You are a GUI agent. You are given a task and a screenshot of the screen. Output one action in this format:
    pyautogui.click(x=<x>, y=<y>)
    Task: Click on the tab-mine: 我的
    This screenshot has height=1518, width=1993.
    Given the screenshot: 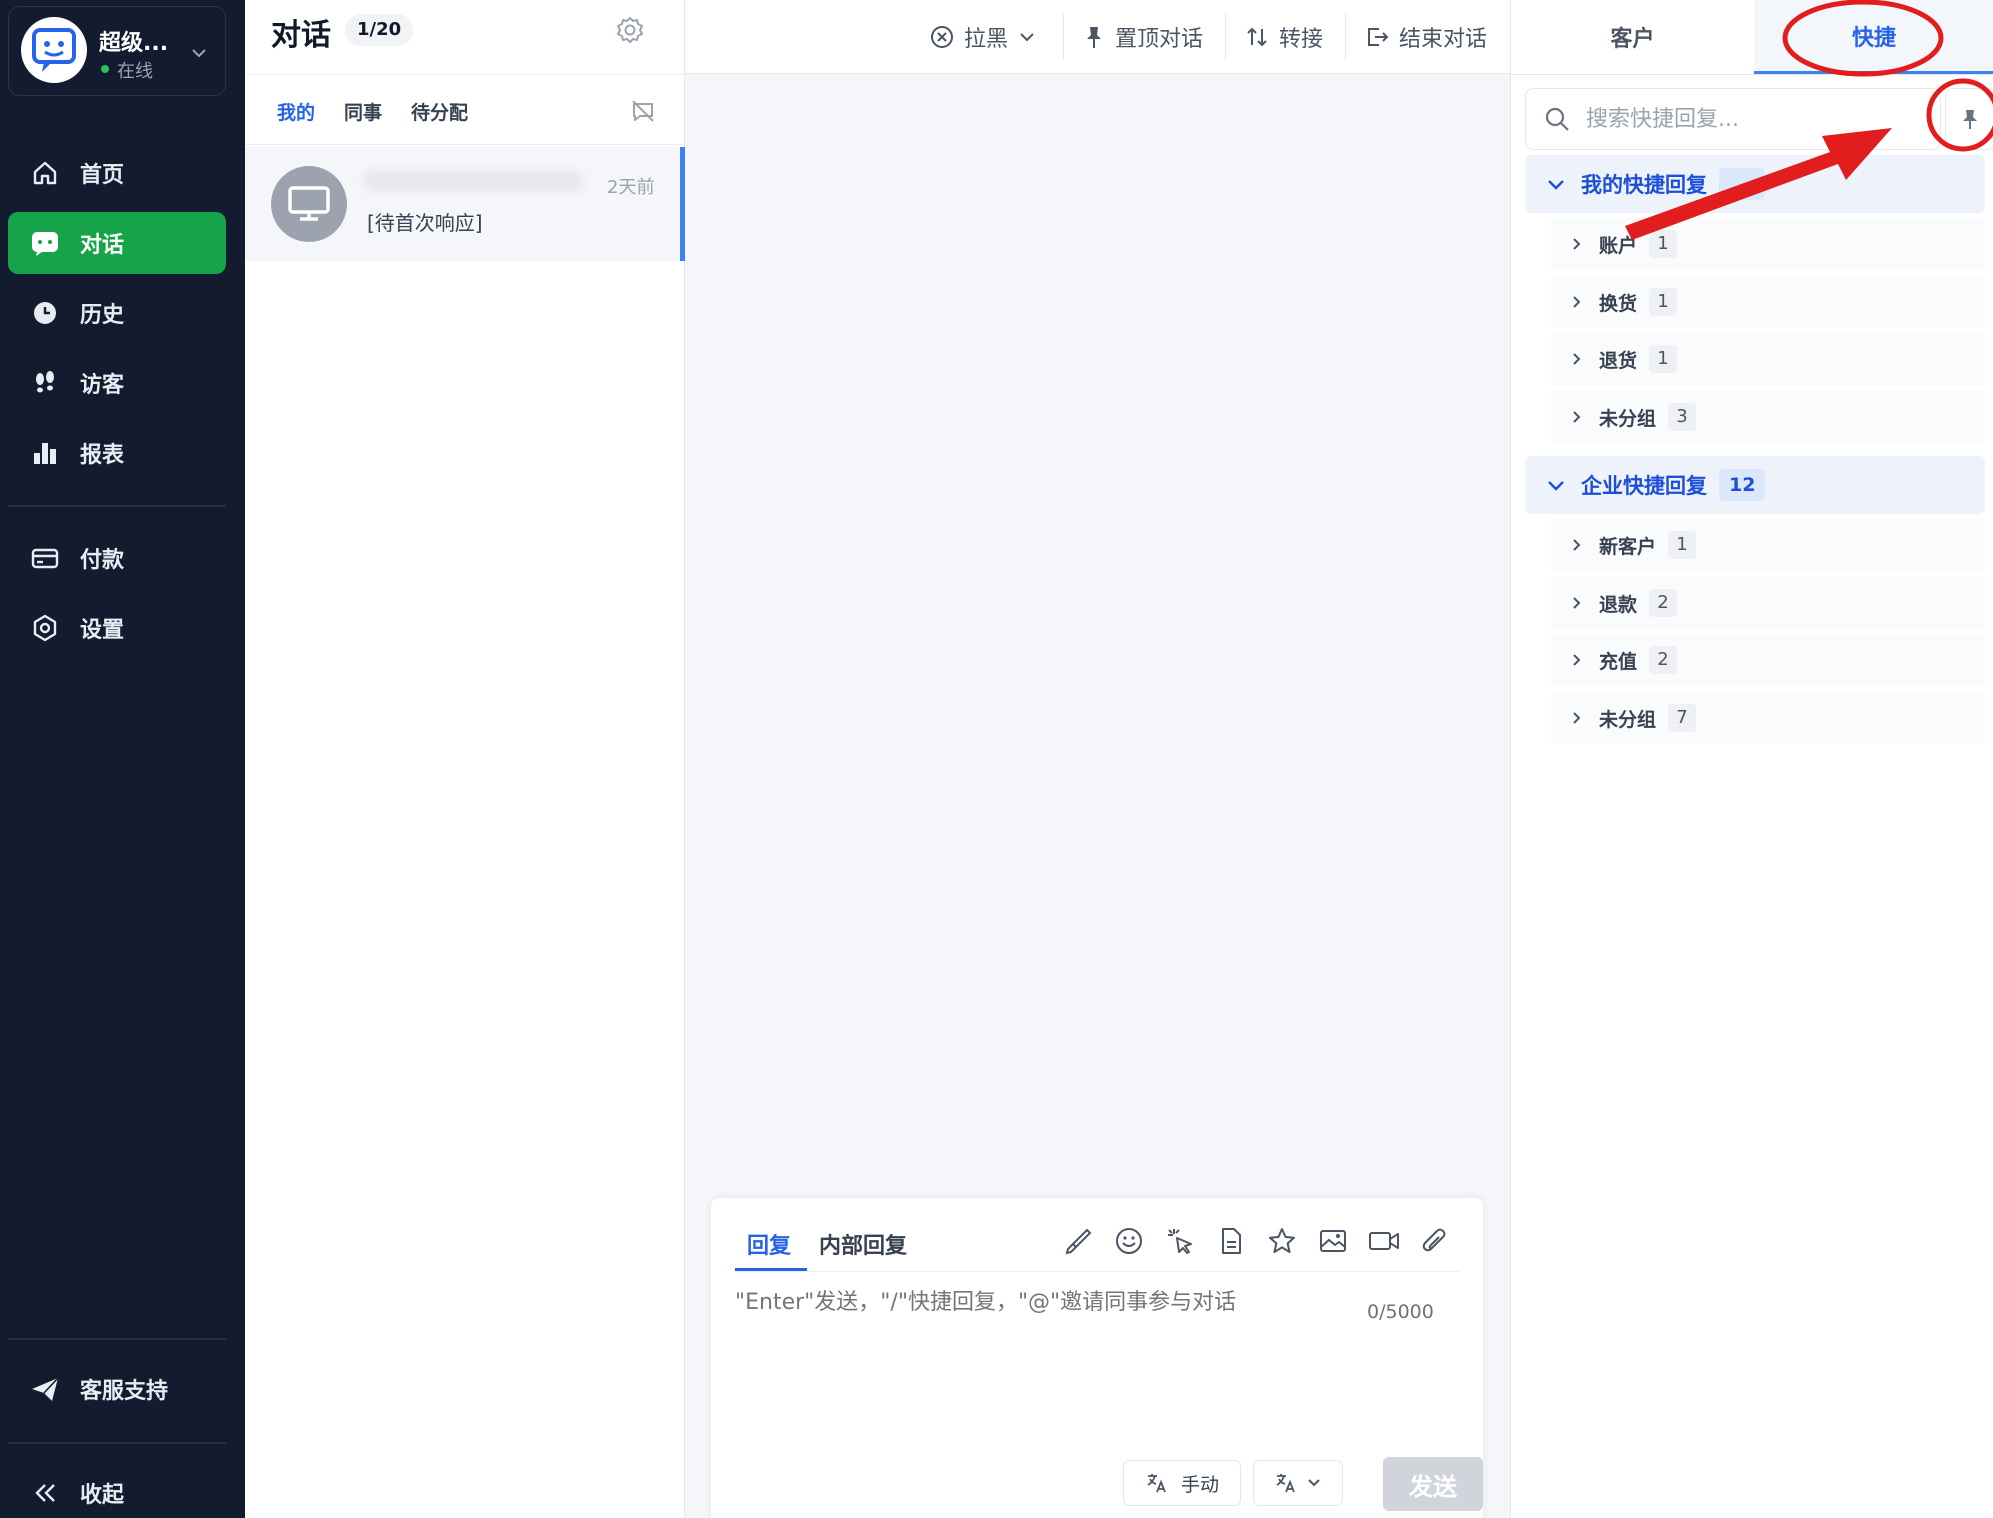 What is the action you would take?
    pyautogui.click(x=296, y=111)
    